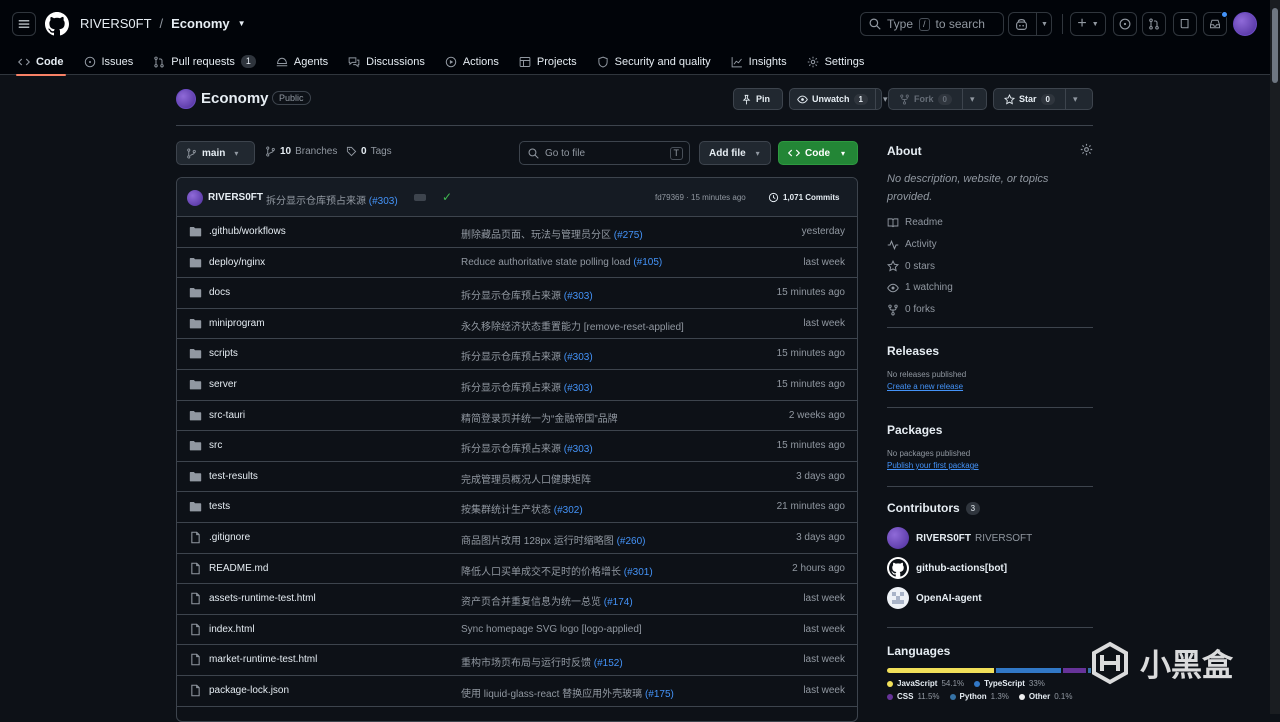 Image resolution: width=1280 pixels, height=722 pixels. What do you see at coordinates (1125, 24) in the screenshot?
I see `issues-button` at bounding box center [1125, 24].